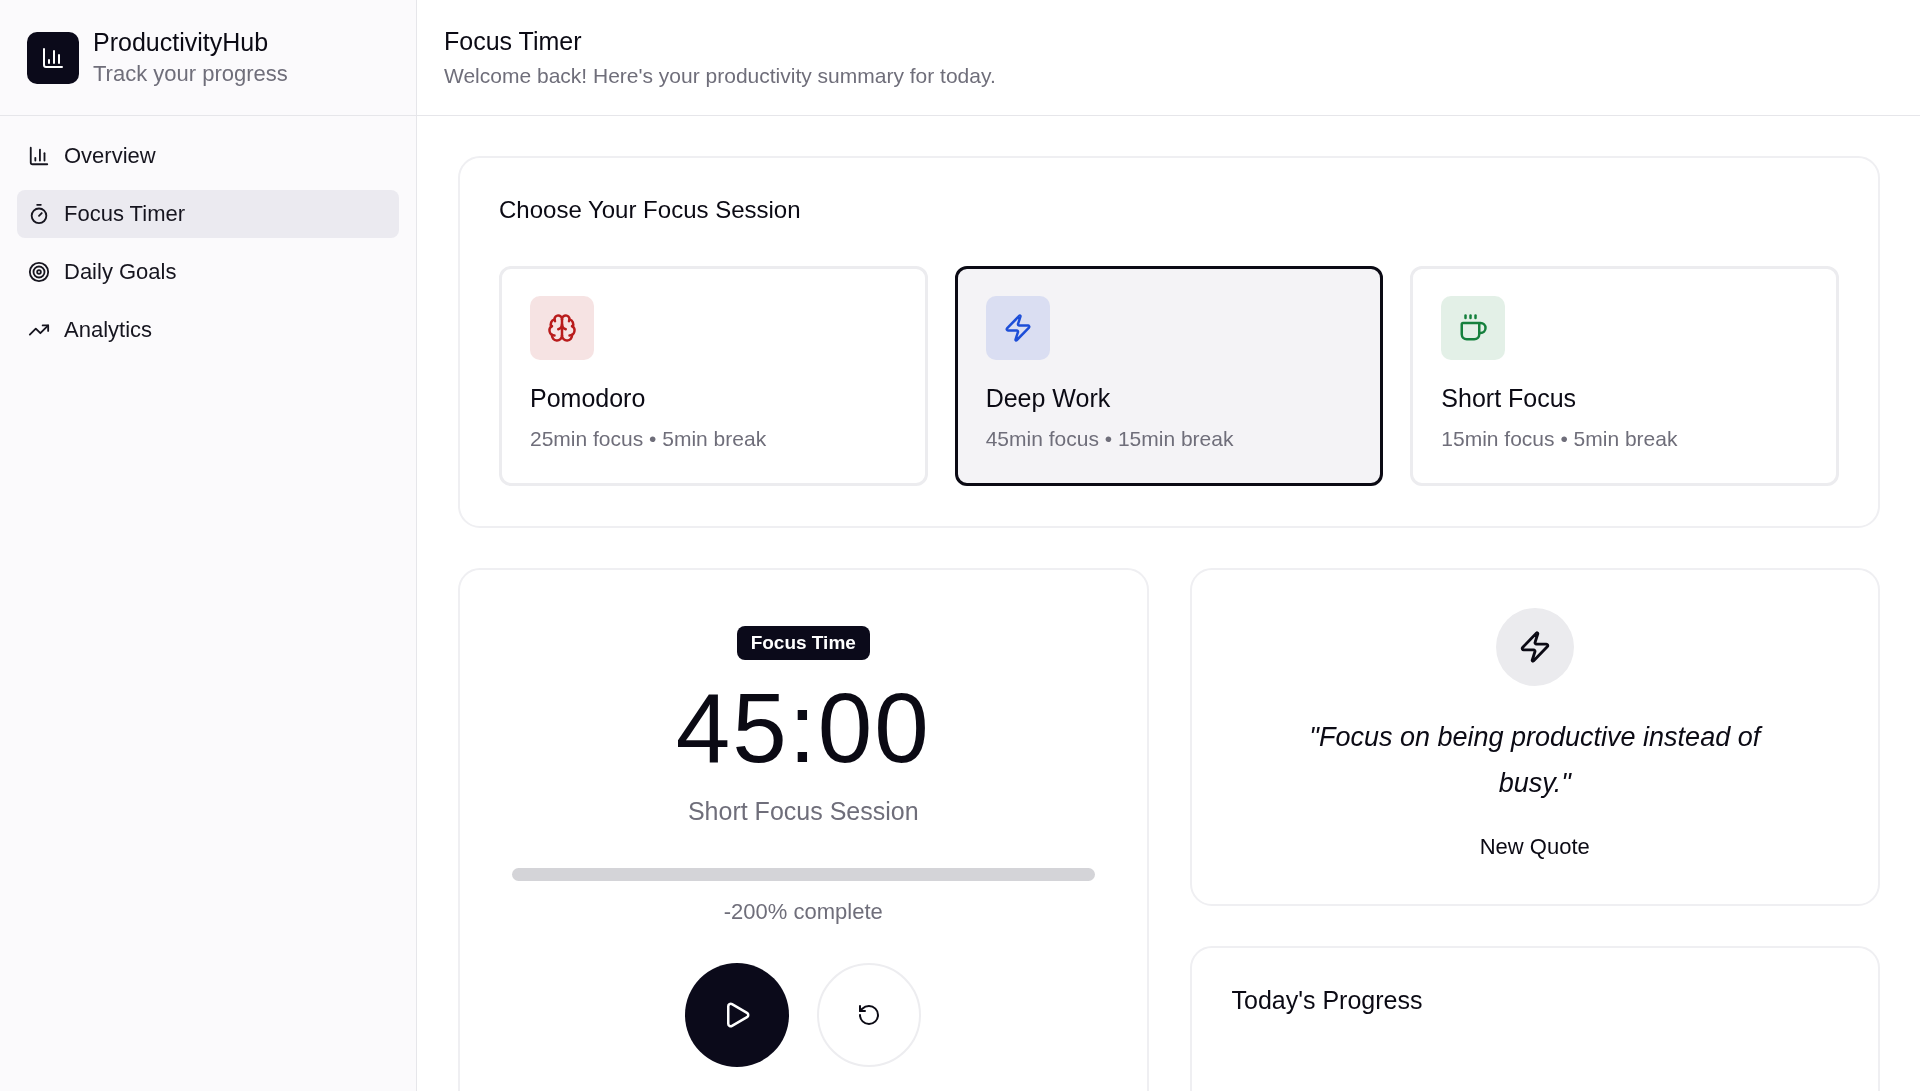 The height and width of the screenshot is (1091, 1920). Describe the element at coordinates (720, 76) in the screenshot. I see `page-subtitle: Welcome back! Here's your productivity summary for today.` at that location.